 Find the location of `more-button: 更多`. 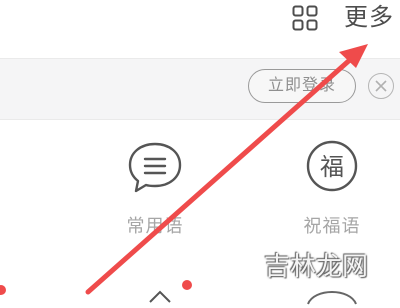

more-button: 更多 is located at coordinates (369, 17).